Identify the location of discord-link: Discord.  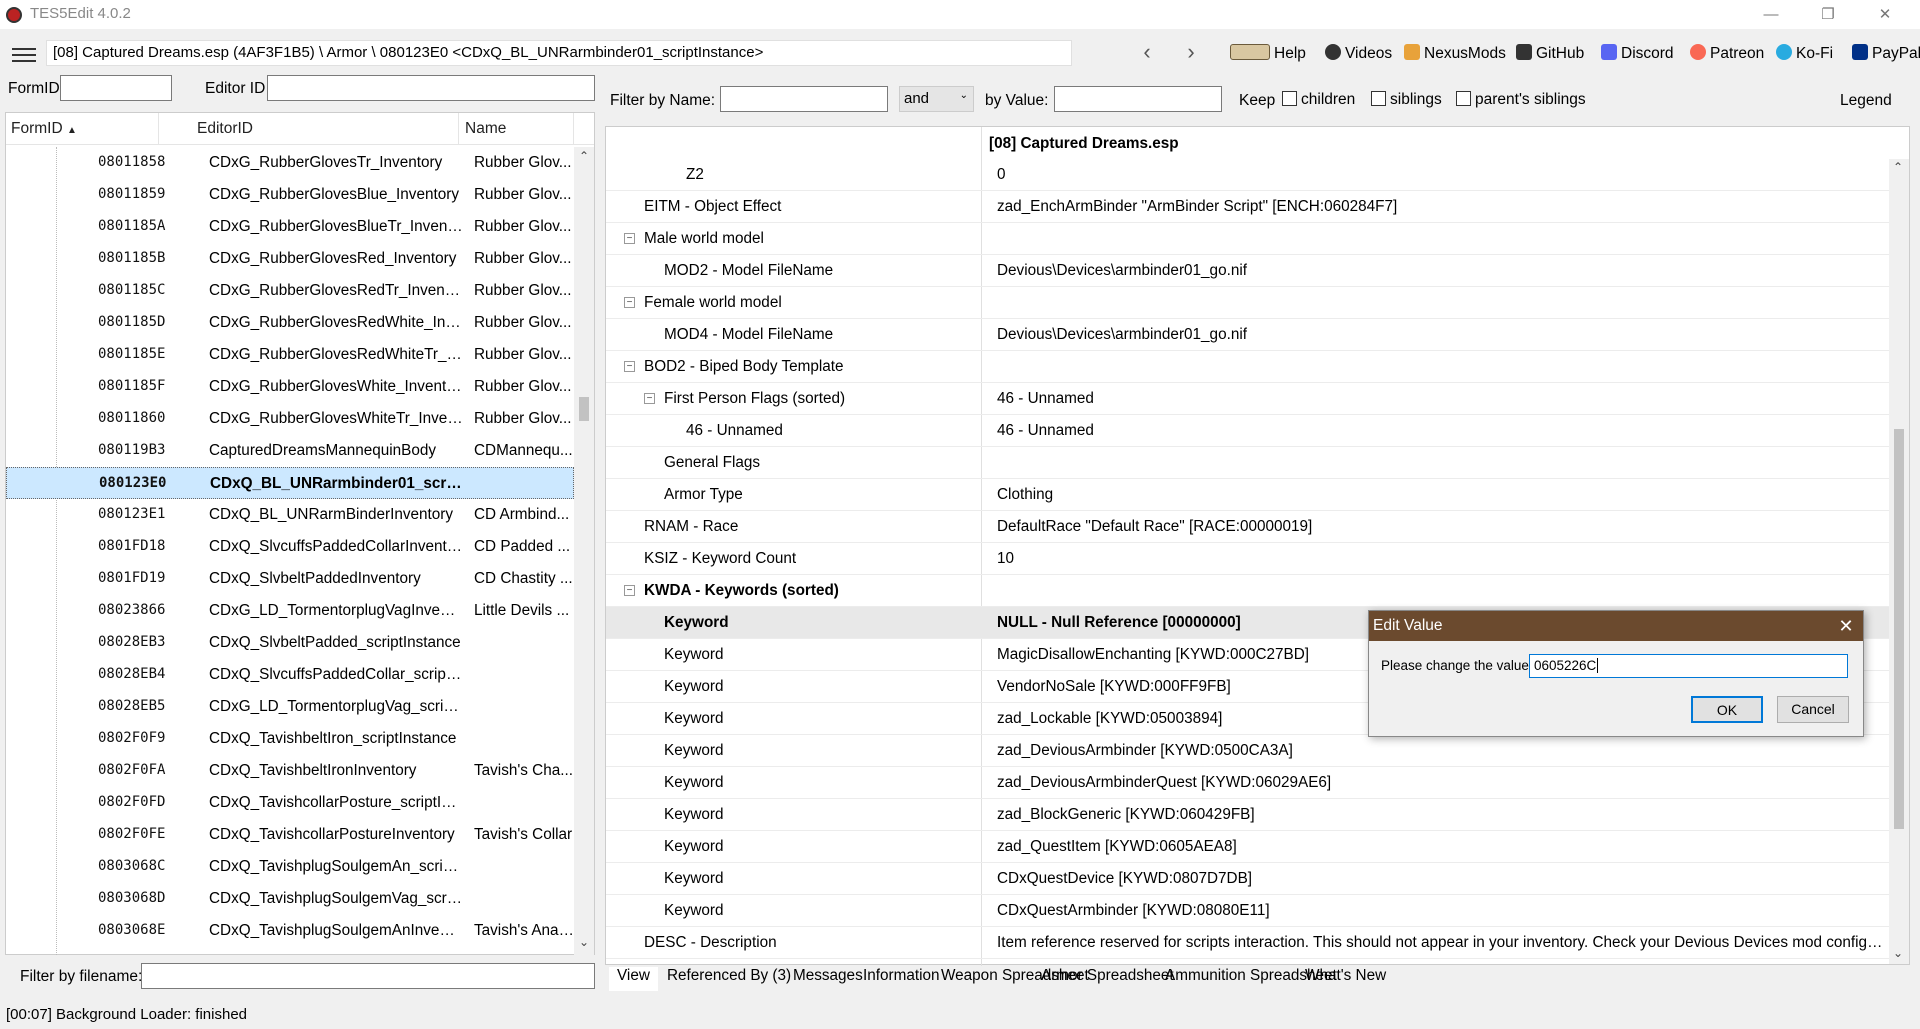
(1637, 53).